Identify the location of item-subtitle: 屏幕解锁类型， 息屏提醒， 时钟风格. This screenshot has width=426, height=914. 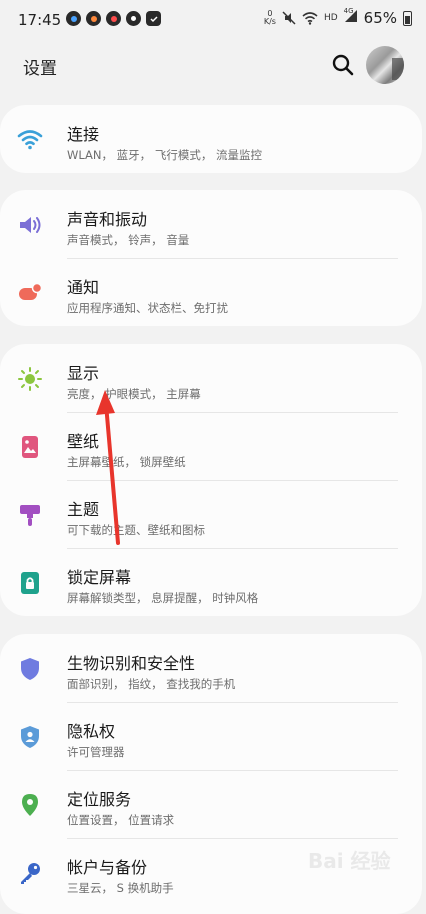
(163, 598).